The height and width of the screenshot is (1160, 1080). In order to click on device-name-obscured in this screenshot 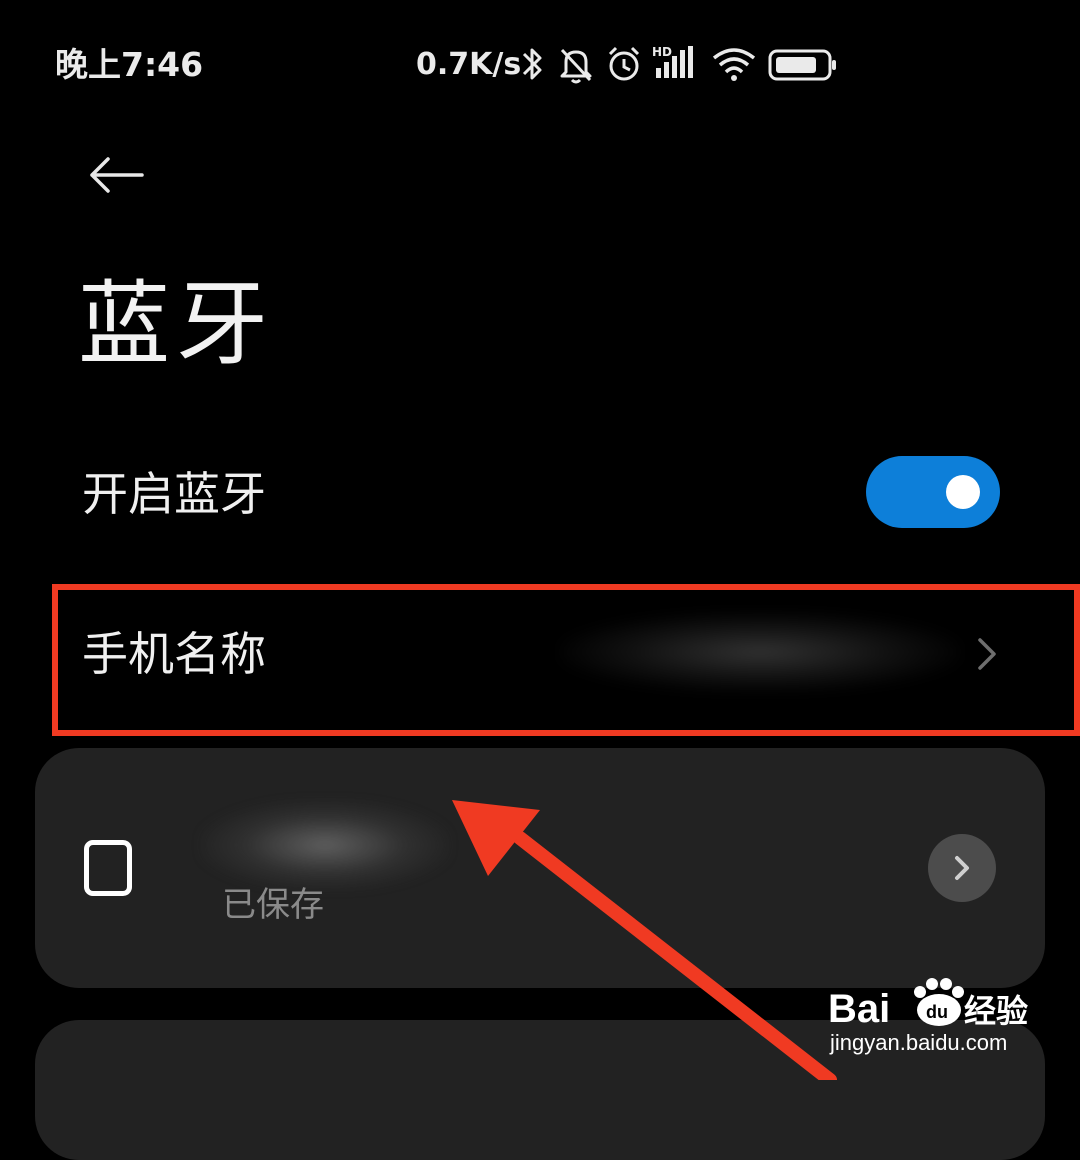, I will do `click(325, 845)`.